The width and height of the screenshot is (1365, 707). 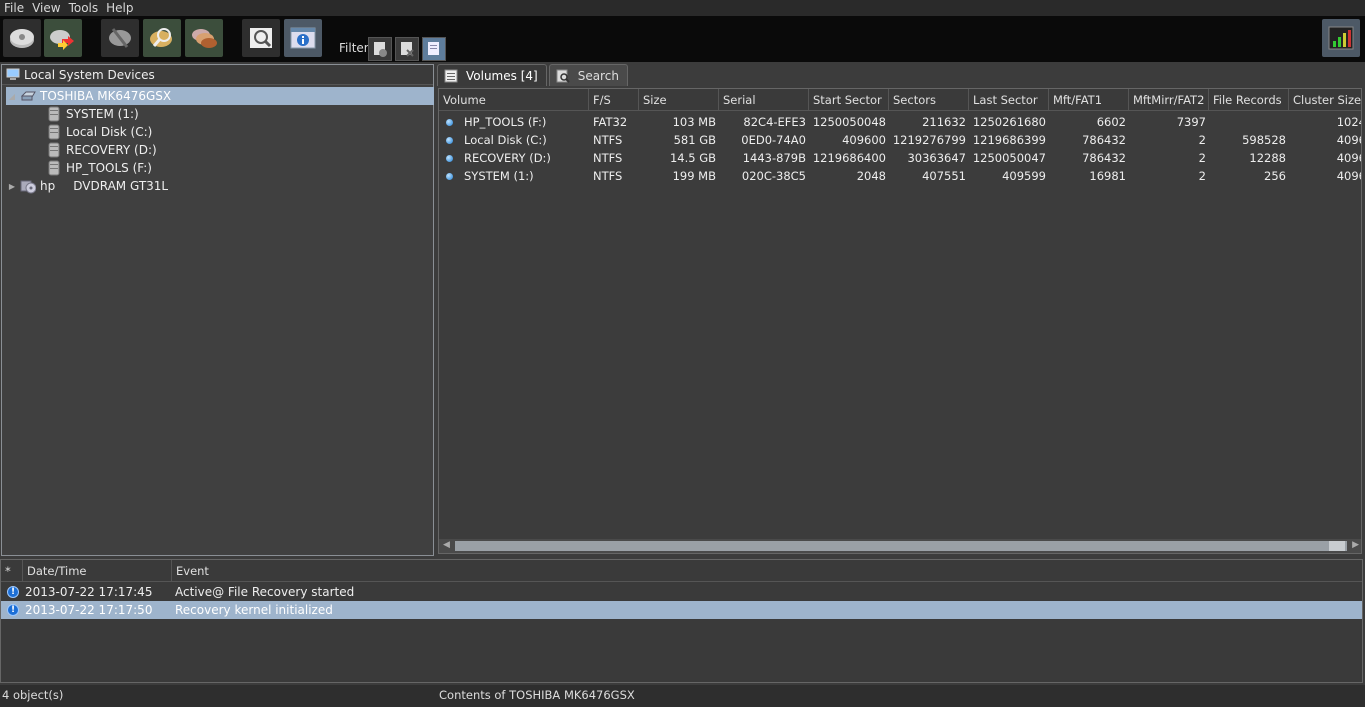 I want to click on column-header-mft-fat1: Mft/FAT1, so click(x=1089, y=100).